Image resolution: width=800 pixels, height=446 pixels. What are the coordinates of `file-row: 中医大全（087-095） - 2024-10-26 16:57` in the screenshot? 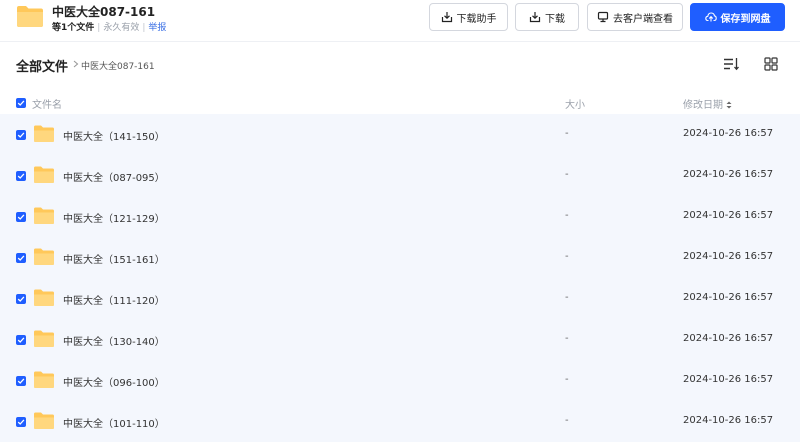 It's located at (400, 175).